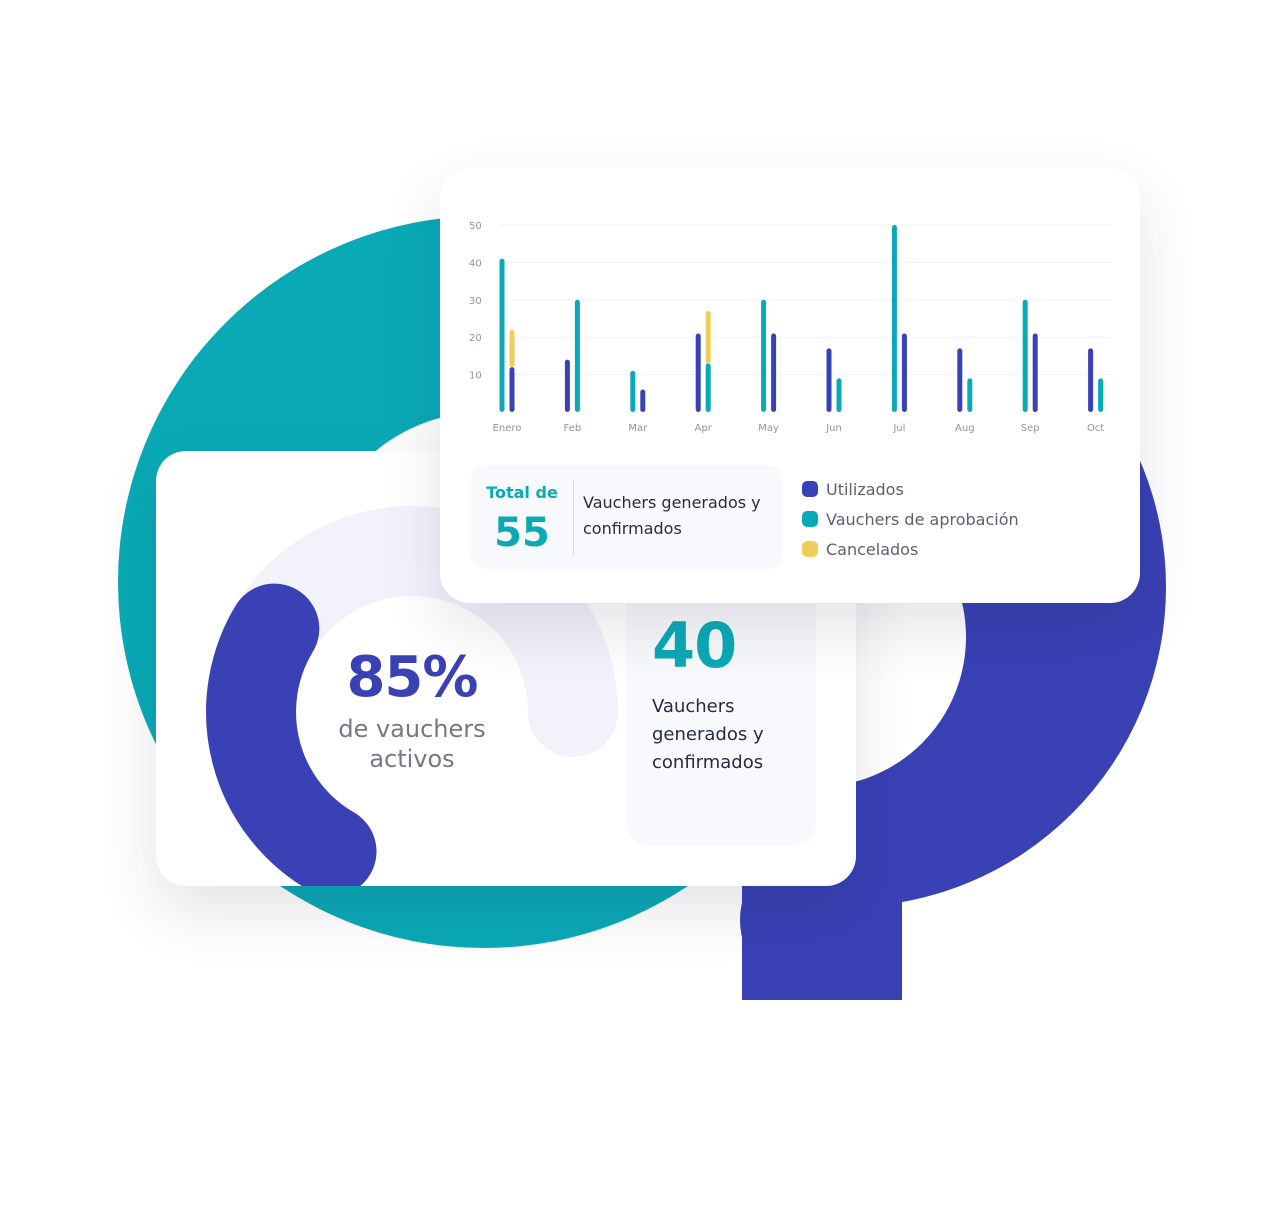  Describe the element at coordinates (965, 428) in the screenshot. I see `x-tick-label: Aug` at that location.